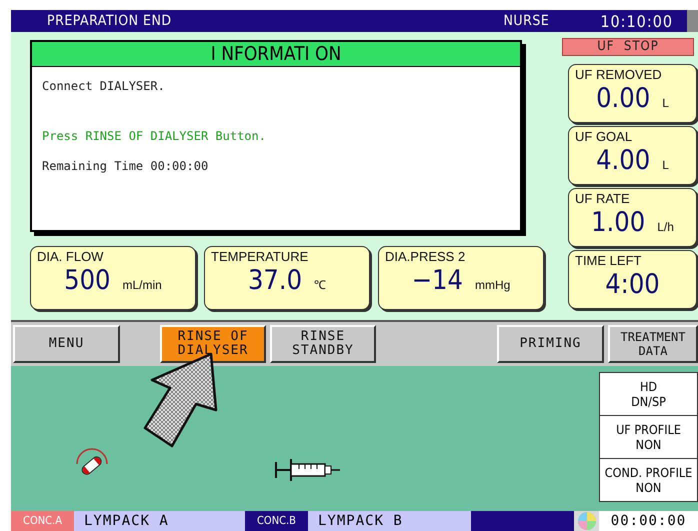  I want to click on readout-card: TIME LEFT 4:00, so click(632, 279).